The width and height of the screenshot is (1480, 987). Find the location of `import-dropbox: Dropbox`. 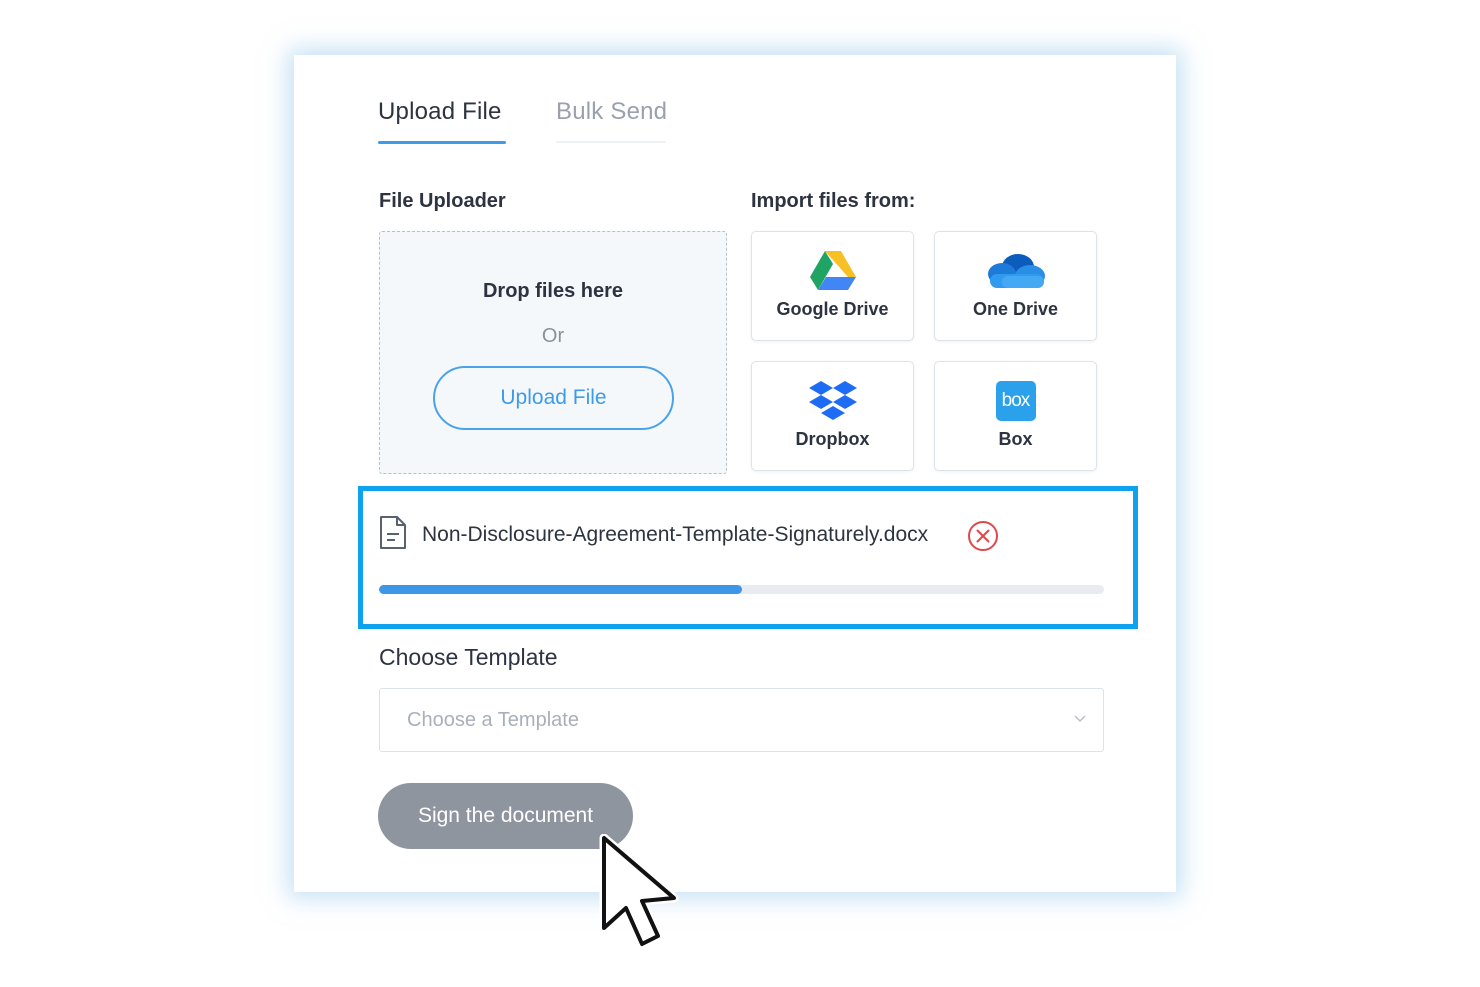

import-dropbox: Dropbox is located at coordinates (832, 416).